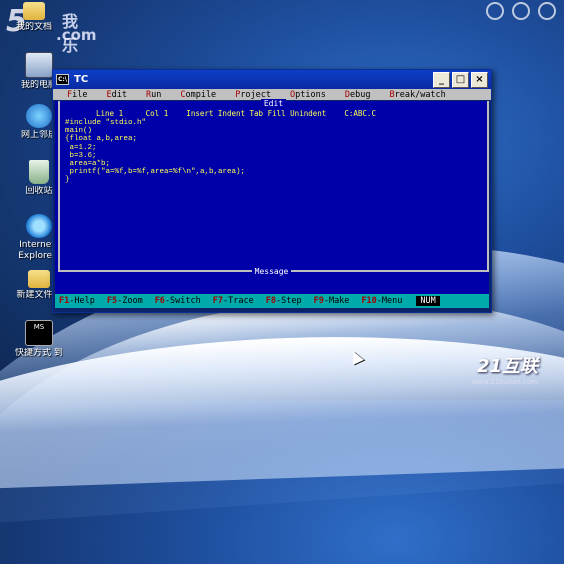 The height and width of the screenshot is (564, 564). What do you see at coordinates (441, 79) in the screenshot?
I see `minimize-button: _` at bounding box center [441, 79].